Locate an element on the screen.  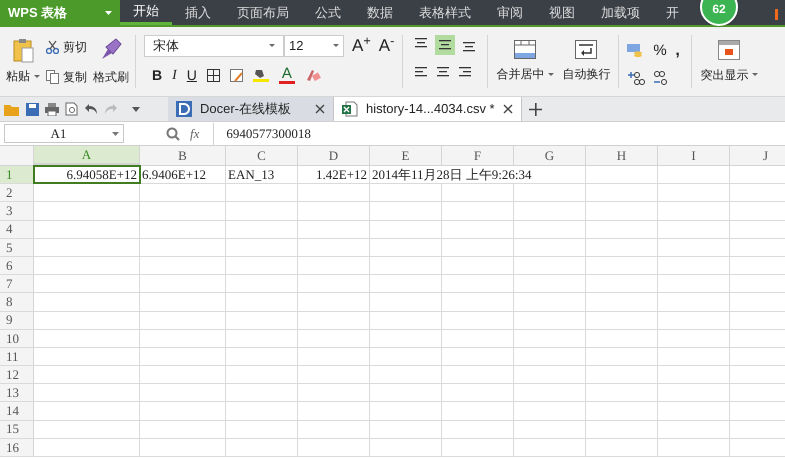
fill-color-icon is located at coordinates (260, 75).